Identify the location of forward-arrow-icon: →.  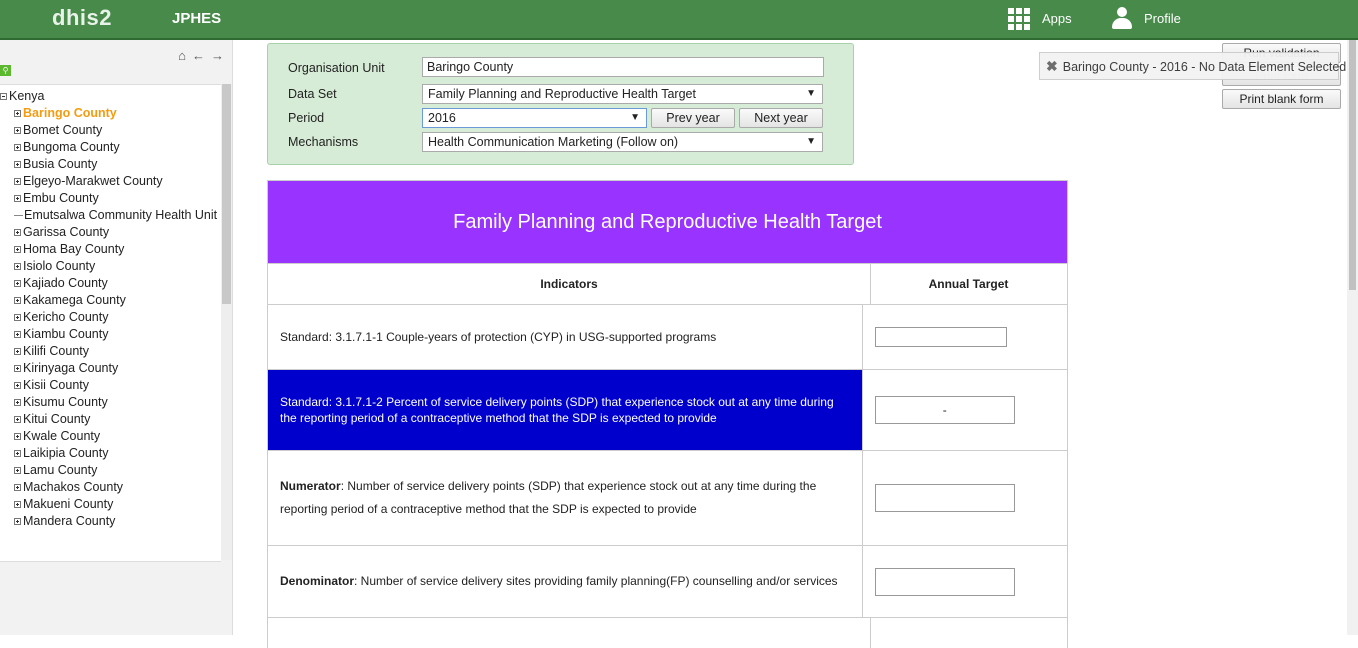
(217, 55).